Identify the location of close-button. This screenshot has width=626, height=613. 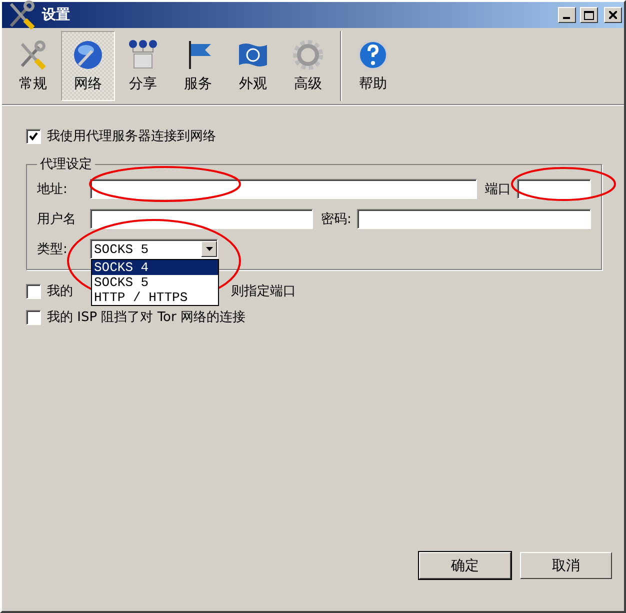
(613, 15).